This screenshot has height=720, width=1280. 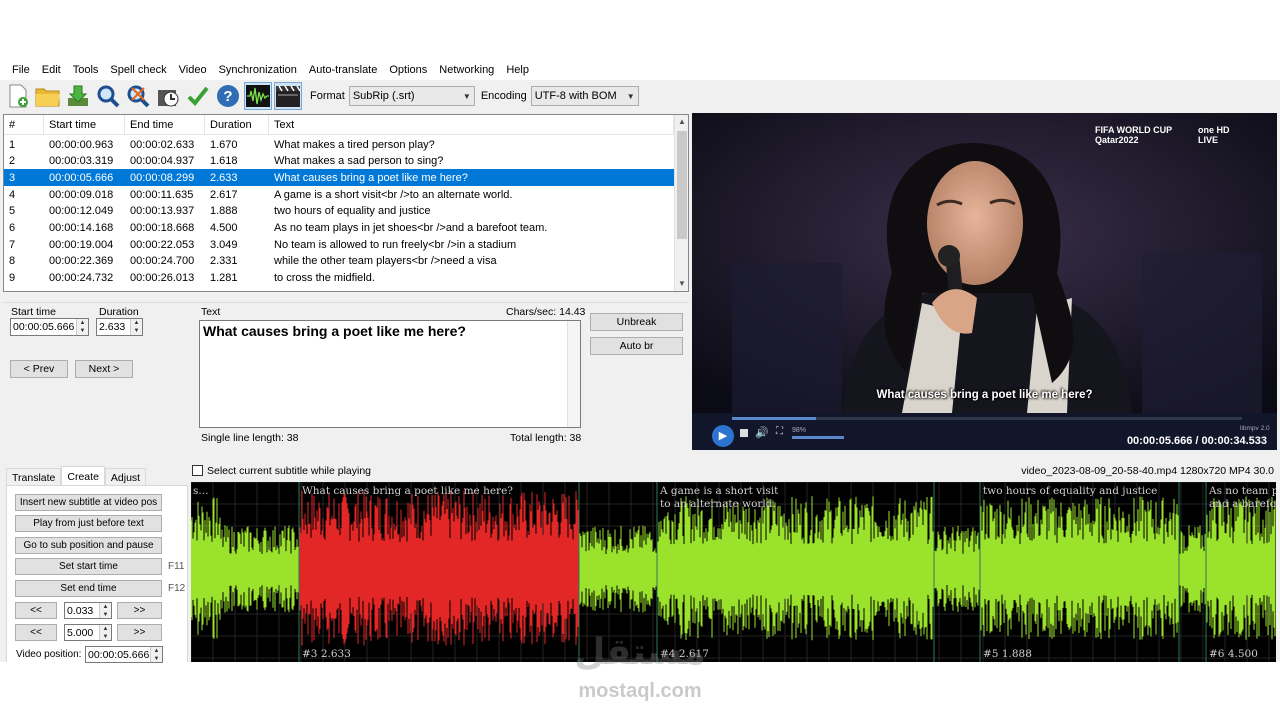 What do you see at coordinates (681, 122) in the screenshot?
I see `scroll-up-icon: ▲` at bounding box center [681, 122].